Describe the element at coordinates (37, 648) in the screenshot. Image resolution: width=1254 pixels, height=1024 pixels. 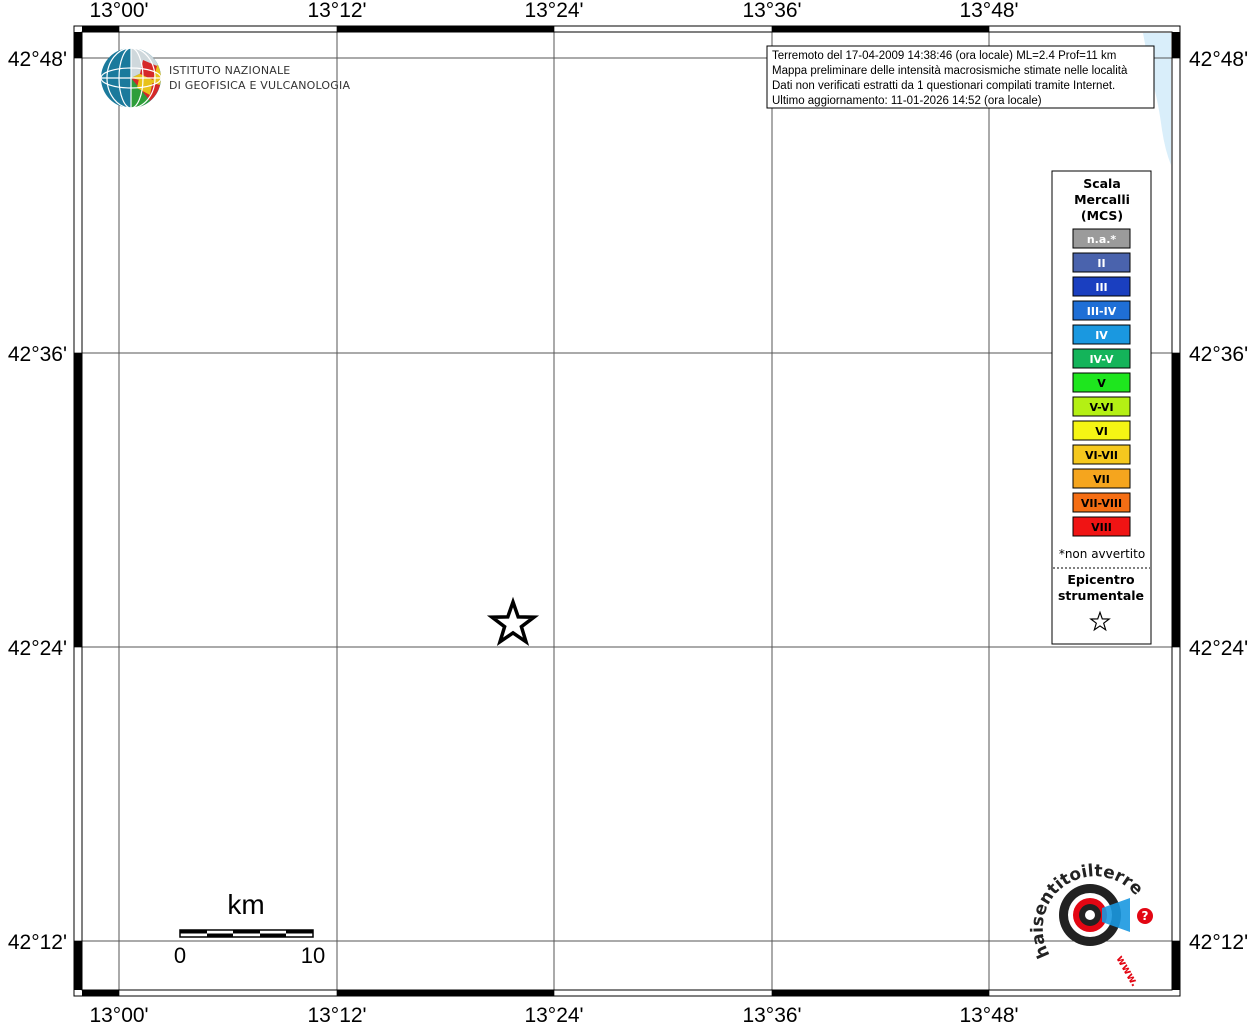
I see `lat-label-left: 42°24'` at that location.